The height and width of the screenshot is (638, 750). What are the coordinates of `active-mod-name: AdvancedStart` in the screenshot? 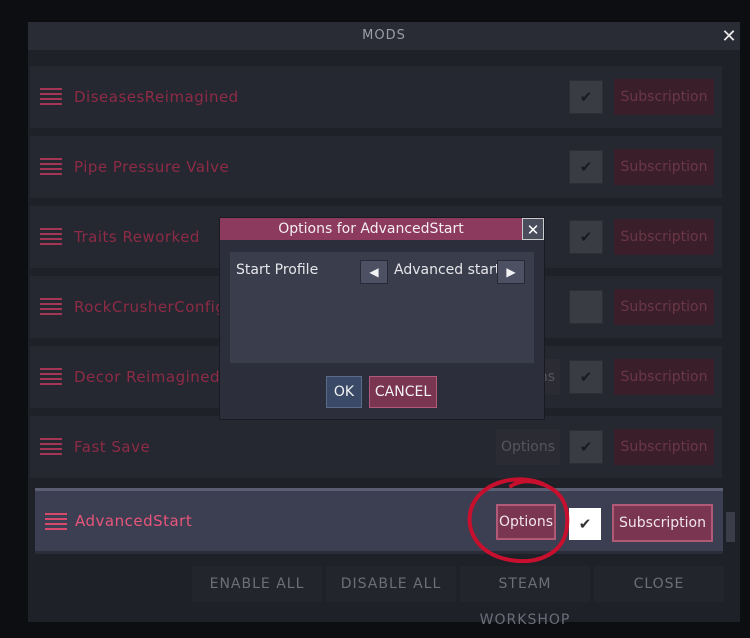 It's located at (134, 521).